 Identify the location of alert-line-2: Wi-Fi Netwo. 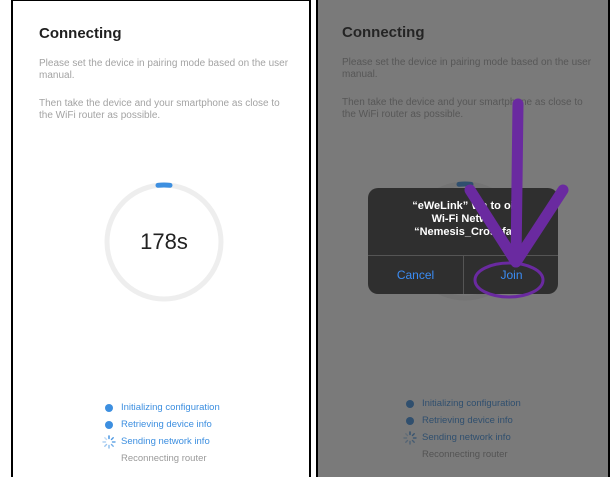
(463, 219).